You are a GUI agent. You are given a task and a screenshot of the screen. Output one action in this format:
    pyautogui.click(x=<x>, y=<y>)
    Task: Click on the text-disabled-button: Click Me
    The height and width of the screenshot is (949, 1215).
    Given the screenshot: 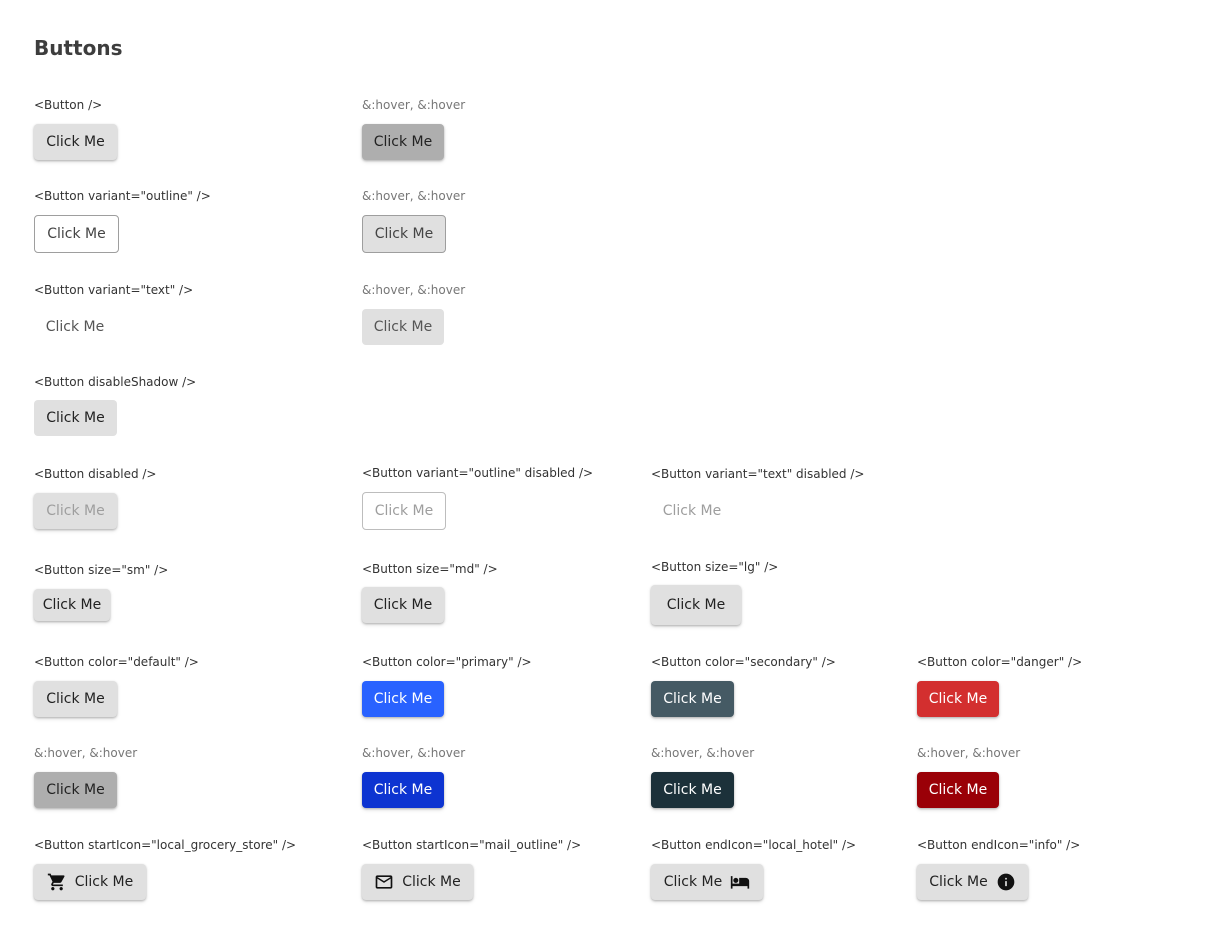 What is the action you would take?
    pyautogui.click(x=692, y=511)
    